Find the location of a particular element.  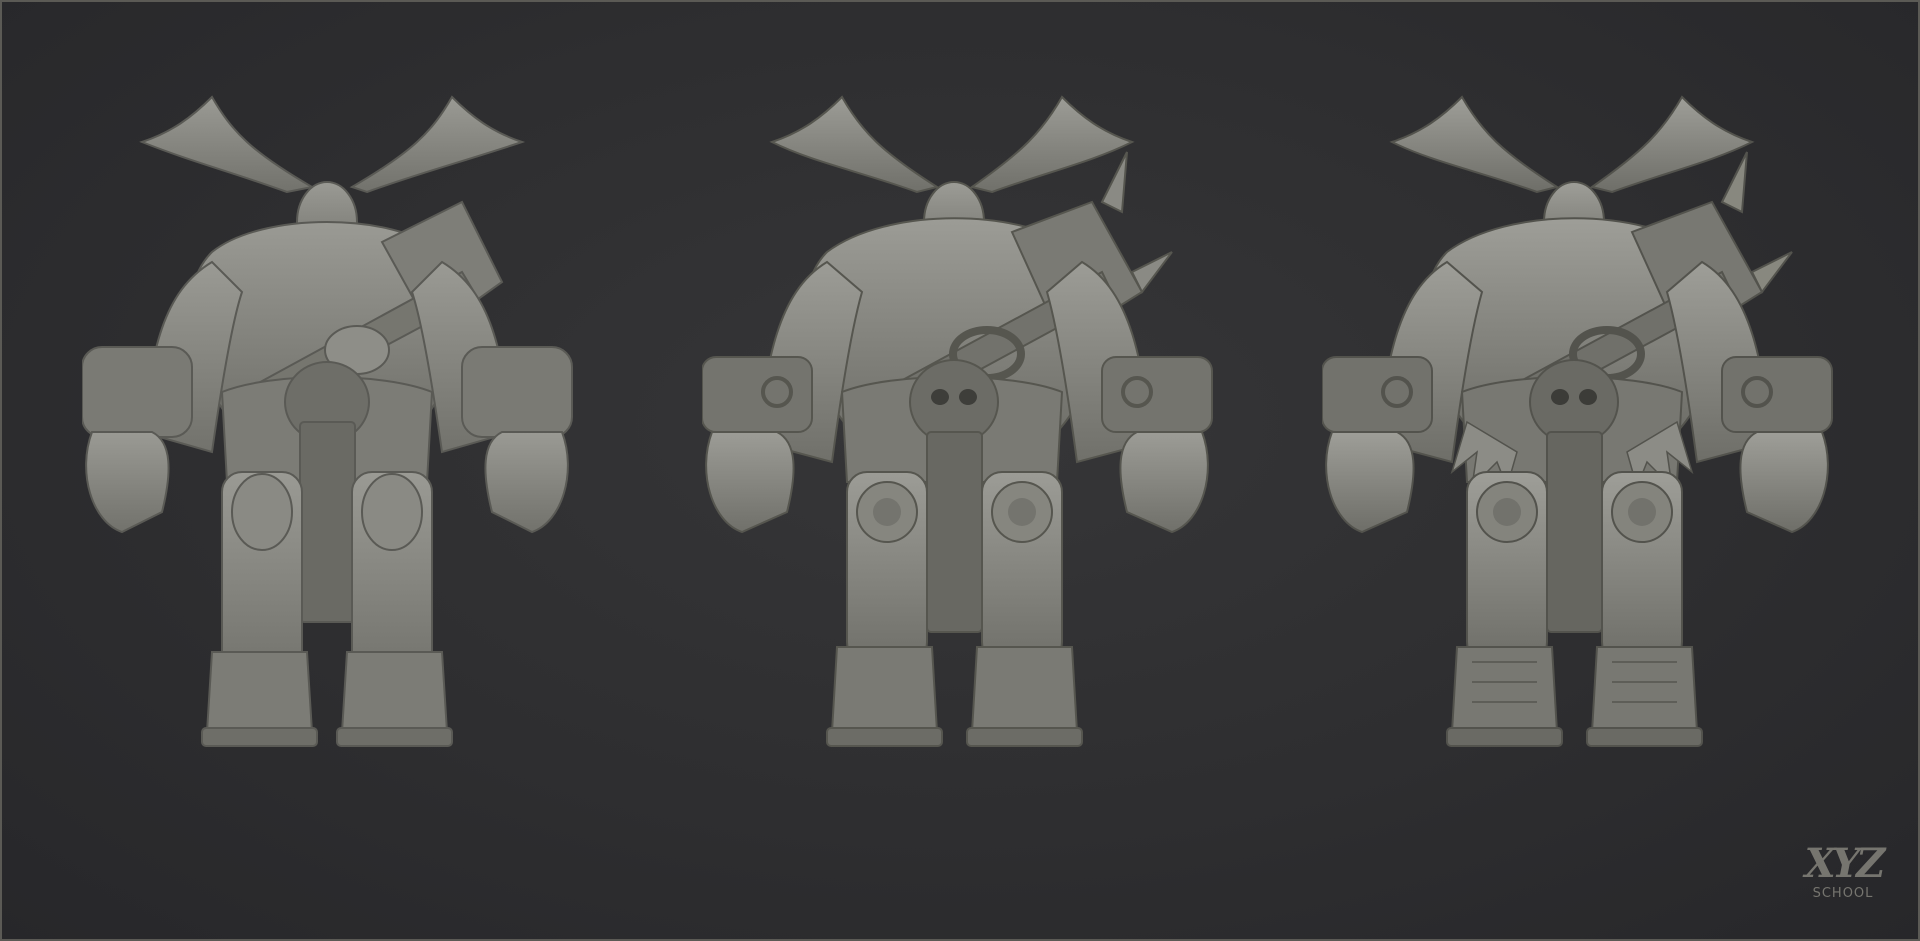

right-kneepad is located at coordinates (392, 512).